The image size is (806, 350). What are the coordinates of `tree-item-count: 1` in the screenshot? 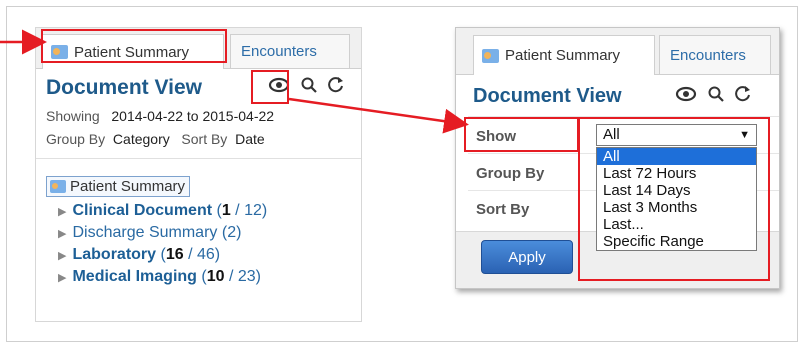 It's located at (226, 210).